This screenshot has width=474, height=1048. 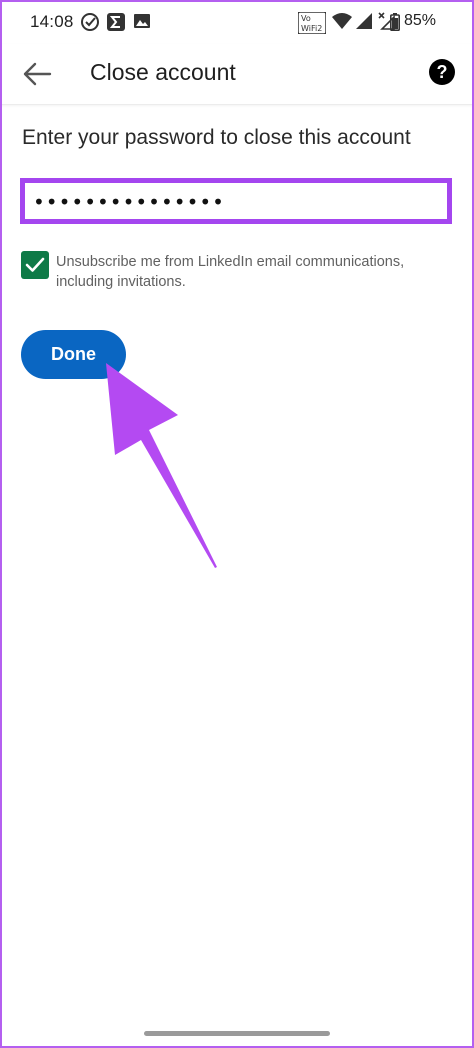 What do you see at coordinates (90, 22) in the screenshot?
I see `check-circle-icon` at bounding box center [90, 22].